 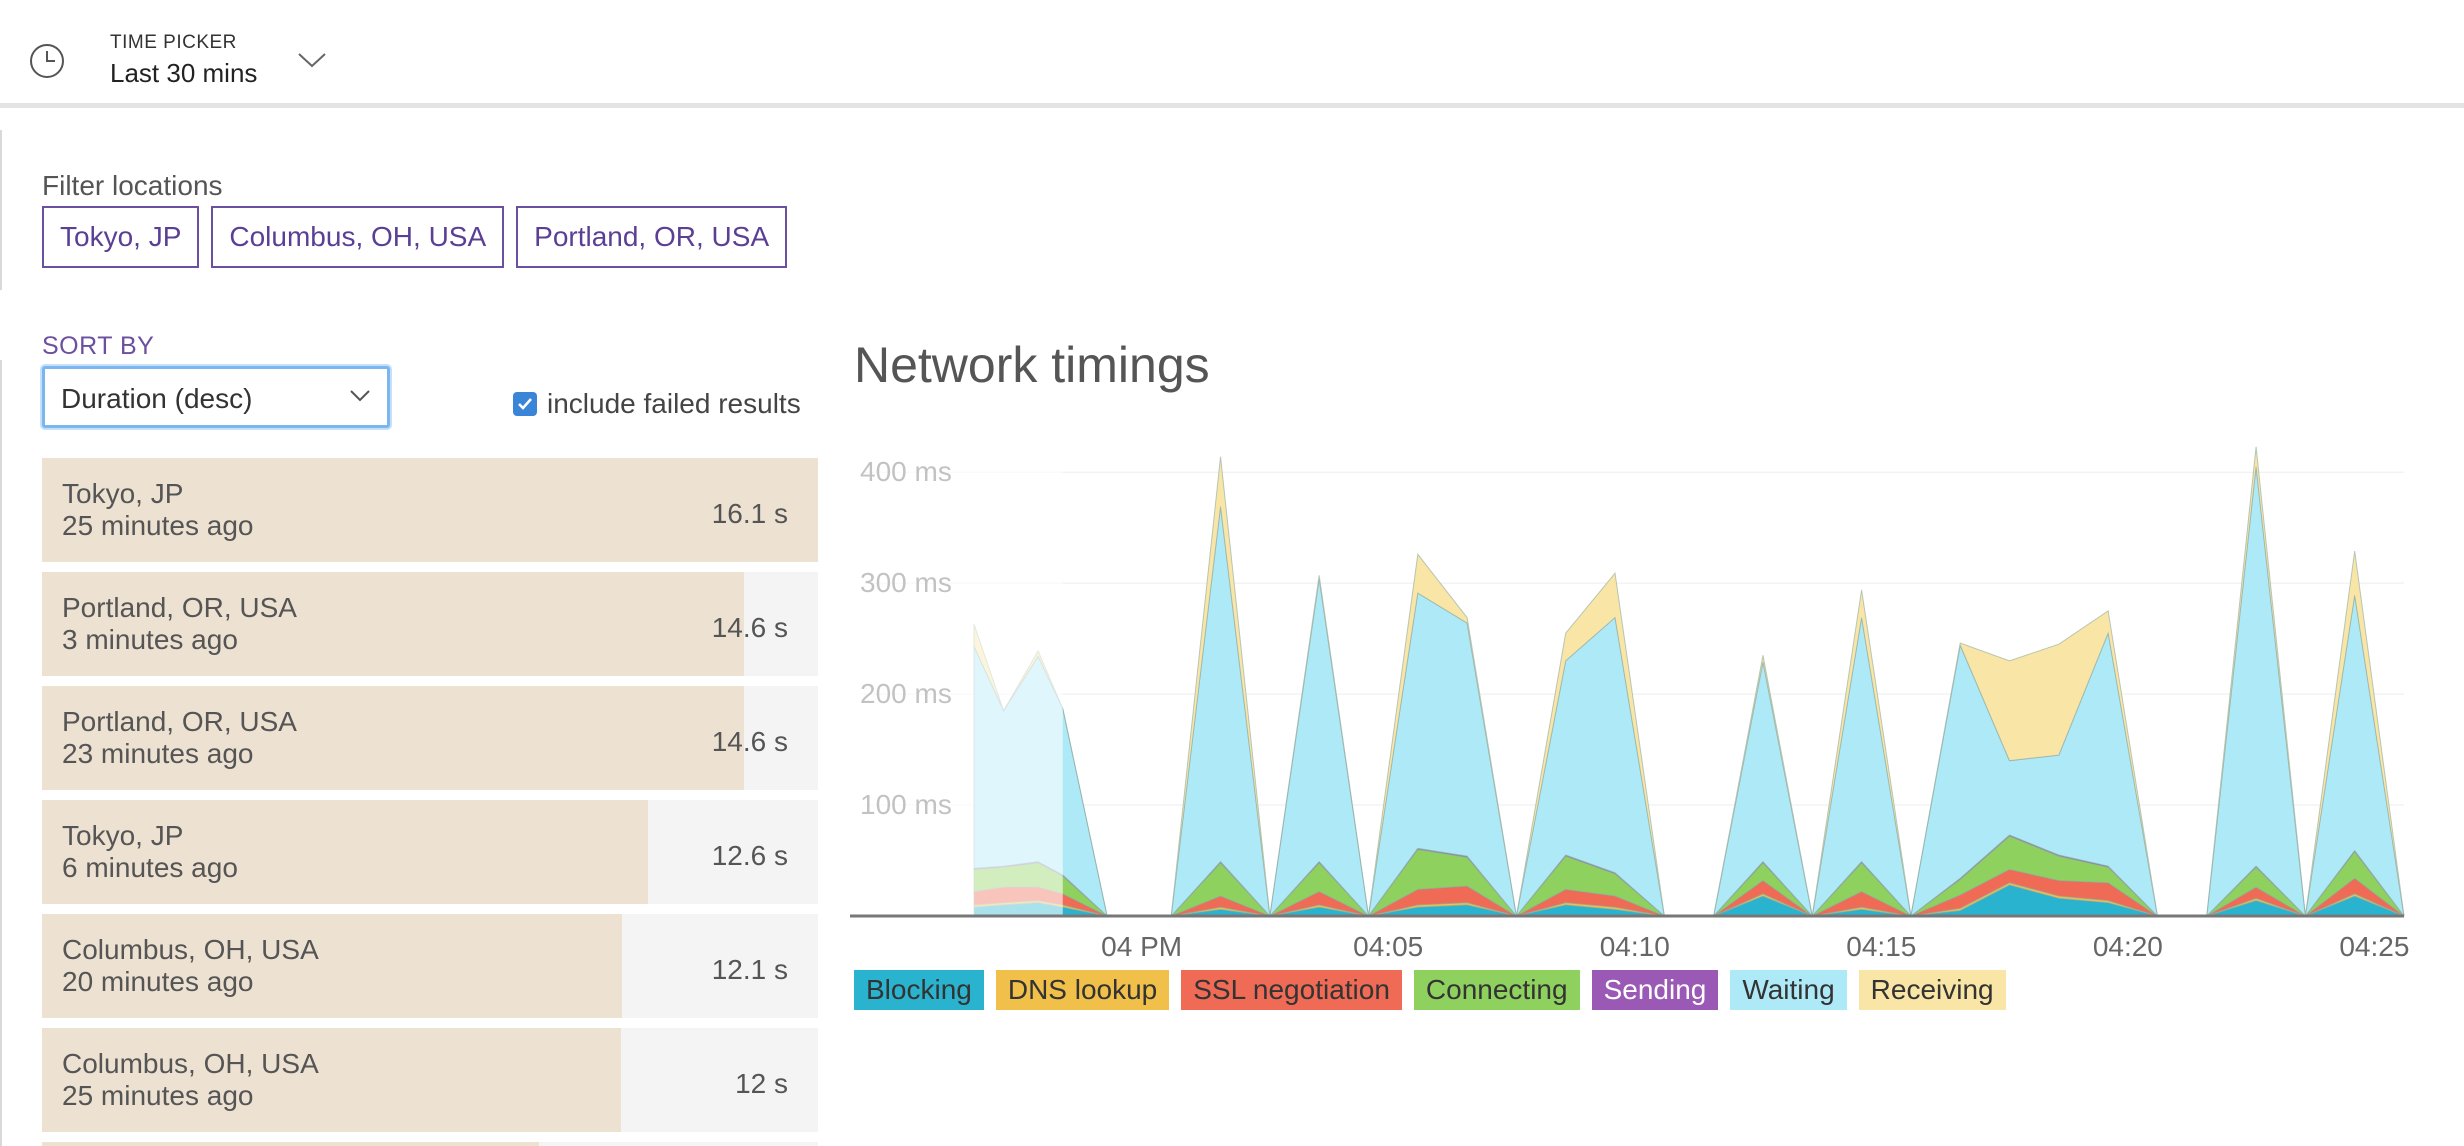 I want to click on result-row-partial, so click(x=430, y=1144).